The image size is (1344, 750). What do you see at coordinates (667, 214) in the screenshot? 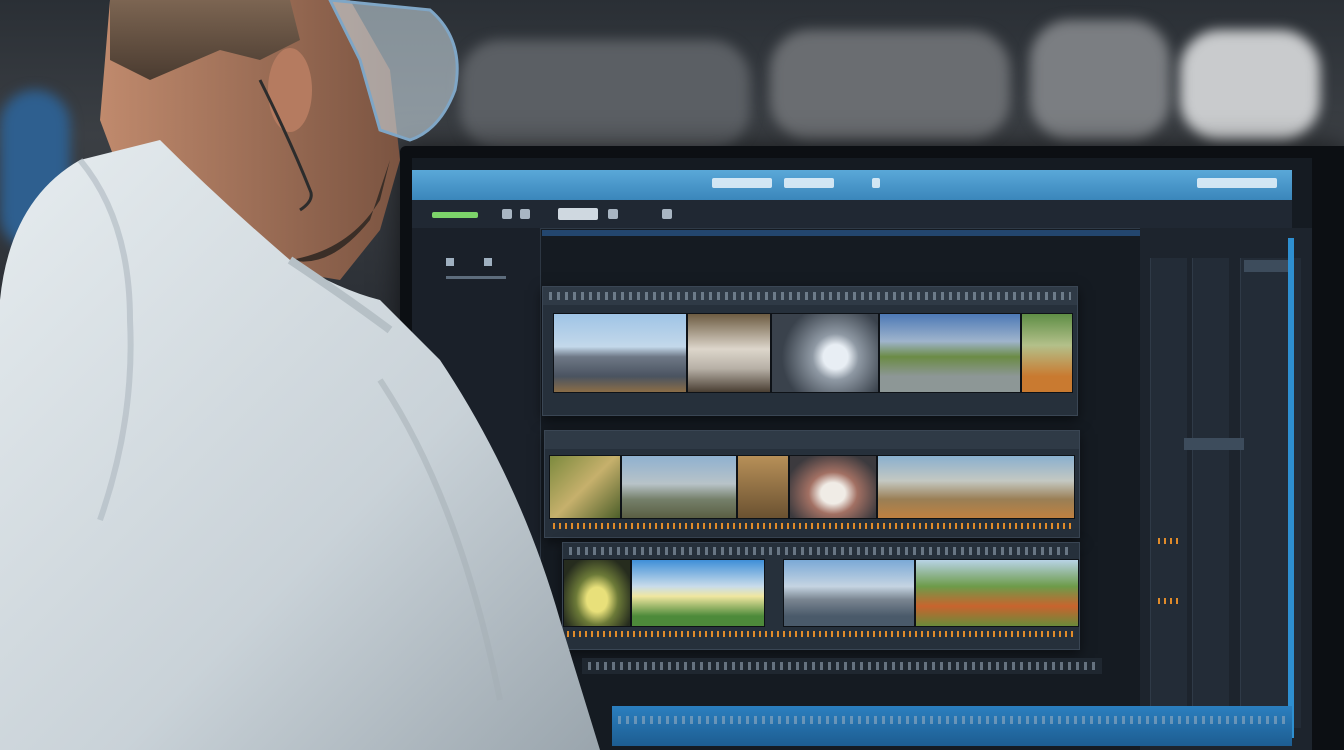
I see `zoom-icon` at bounding box center [667, 214].